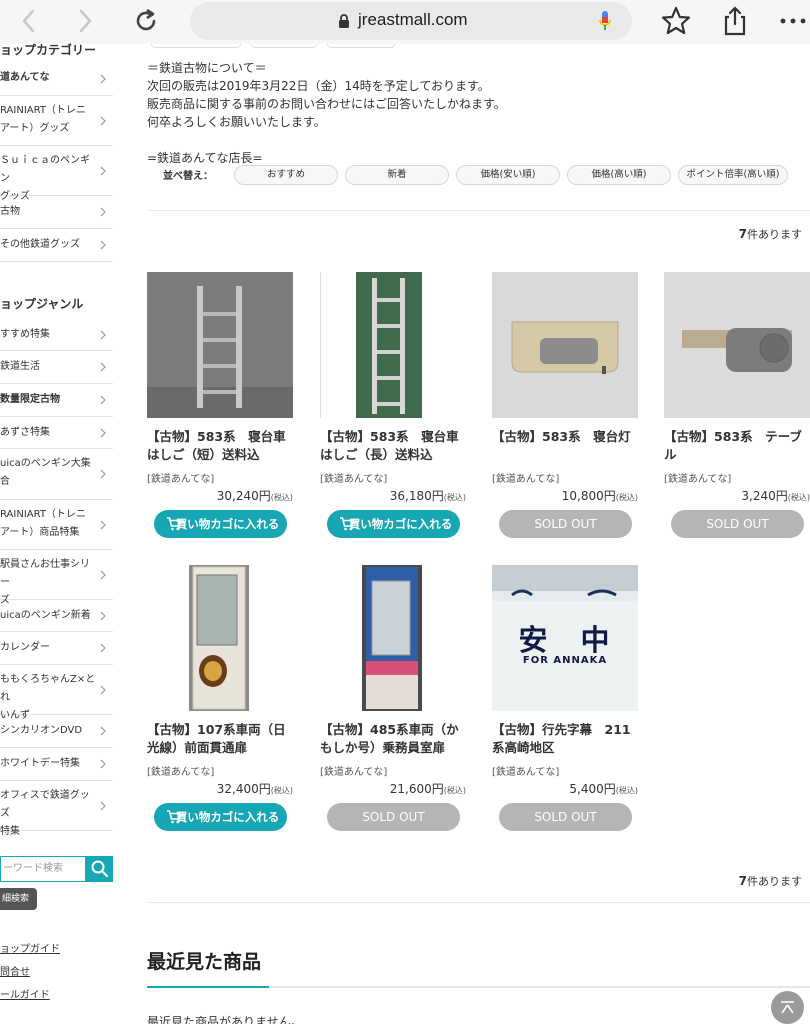 This screenshot has width=810, height=1024. Describe the element at coordinates (56, 174) in the screenshot. I see `sidebar-item-suica: Ｓｕｉｃａのペンギン グッズ` at that location.